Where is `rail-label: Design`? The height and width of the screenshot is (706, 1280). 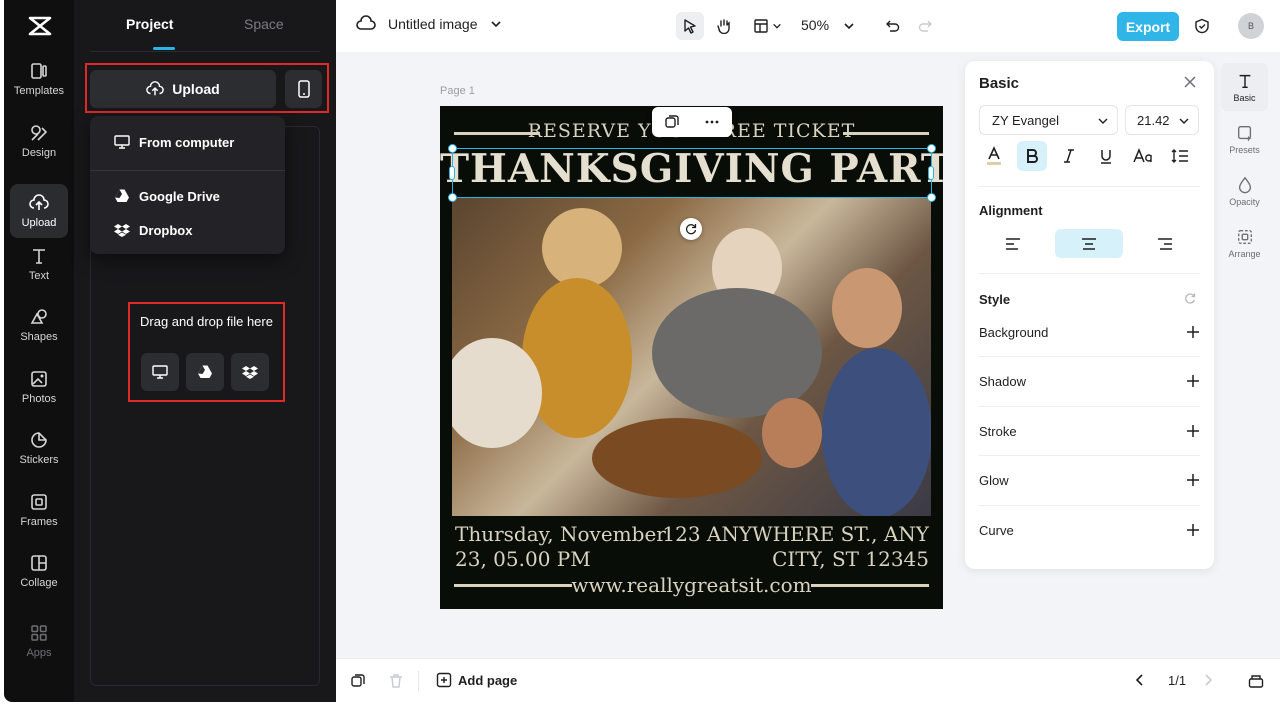
rail-label: Design is located at coordinates (39, 153).